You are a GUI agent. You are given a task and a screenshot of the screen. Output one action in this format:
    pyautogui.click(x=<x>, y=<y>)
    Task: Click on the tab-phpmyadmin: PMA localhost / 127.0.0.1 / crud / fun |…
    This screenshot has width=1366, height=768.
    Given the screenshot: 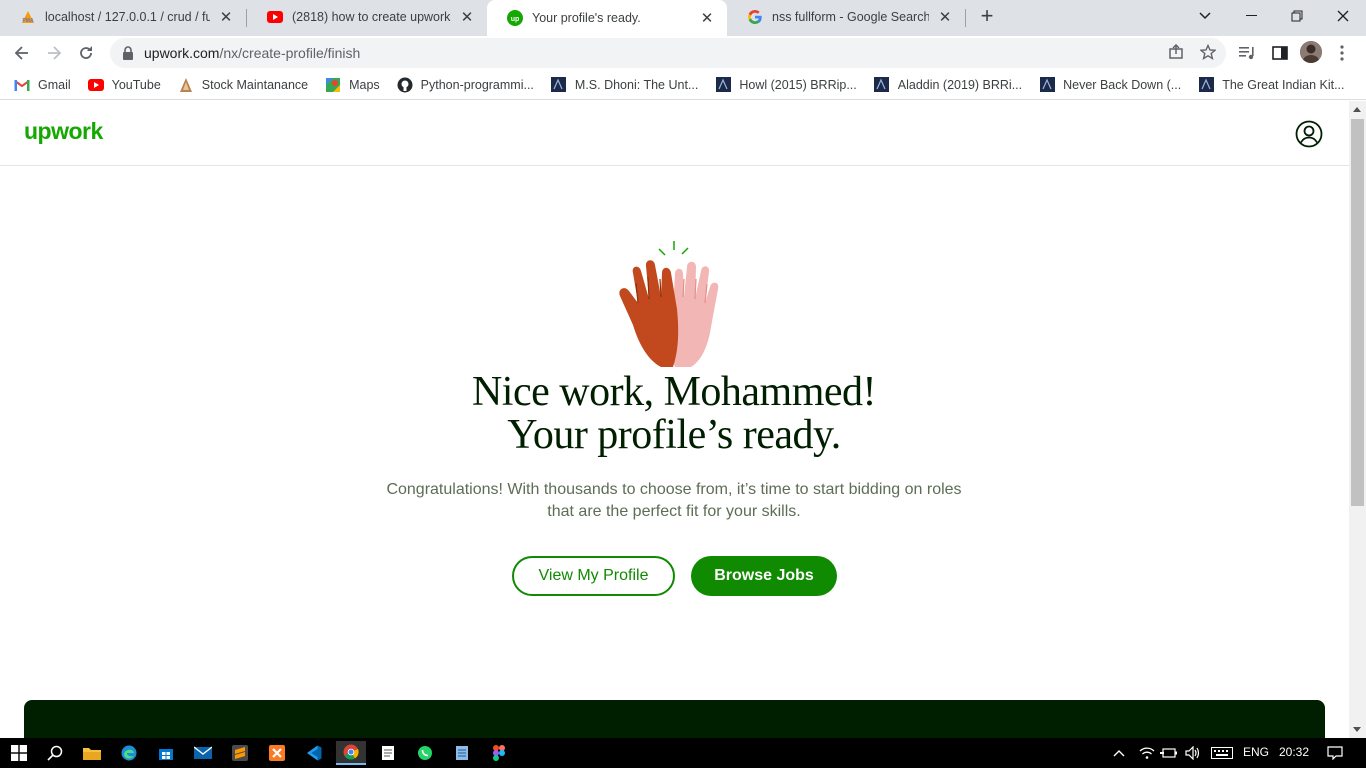 What is the action you would take?
    pyautogui.click(x=123, y=17)
    